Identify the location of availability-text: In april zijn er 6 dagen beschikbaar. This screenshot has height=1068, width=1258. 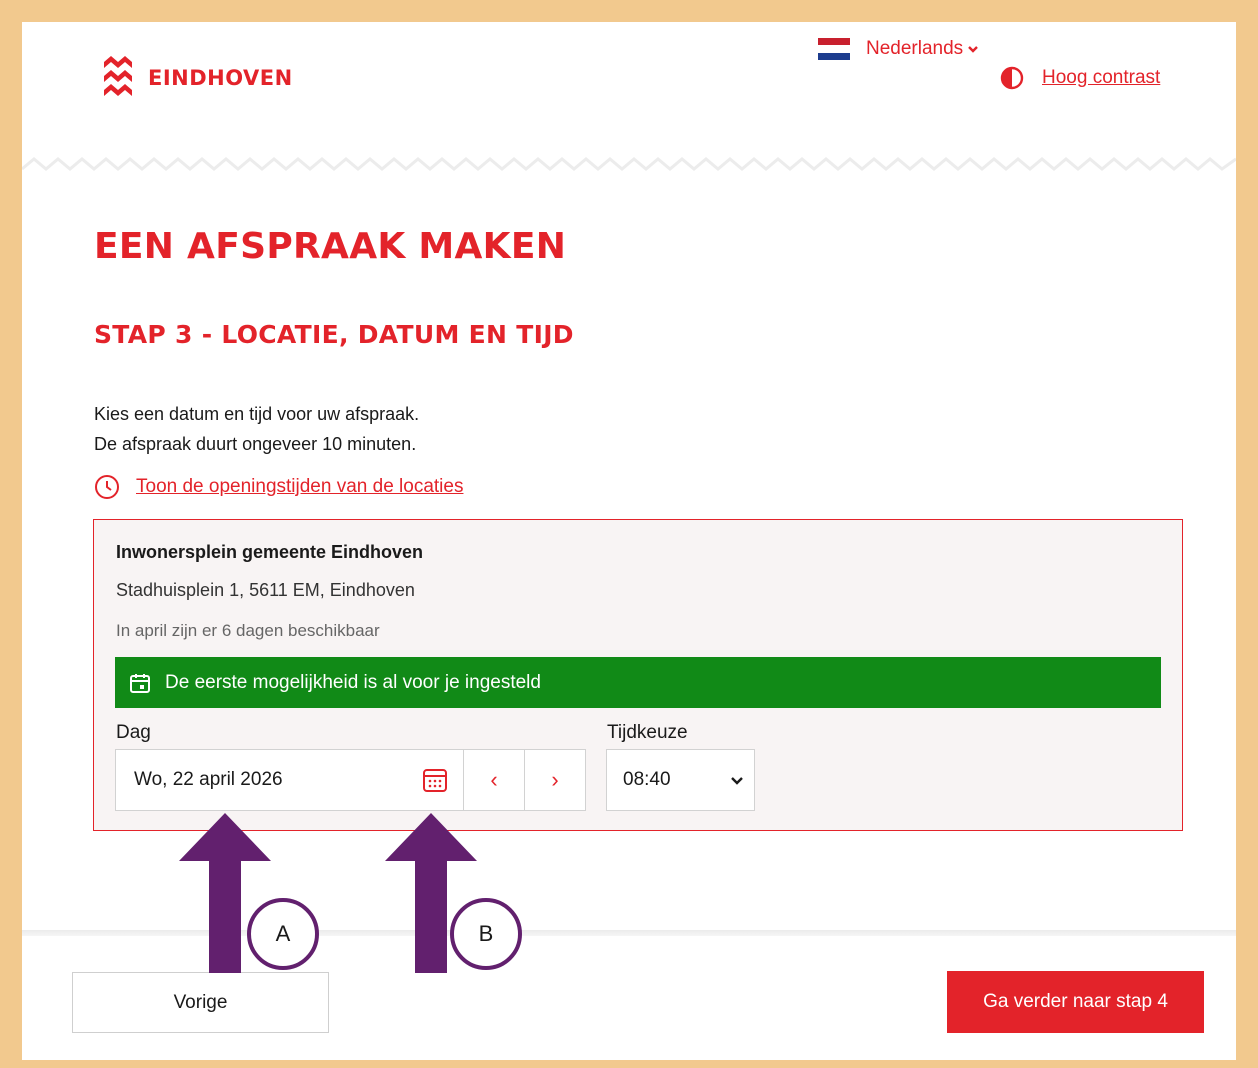
(248, 630).